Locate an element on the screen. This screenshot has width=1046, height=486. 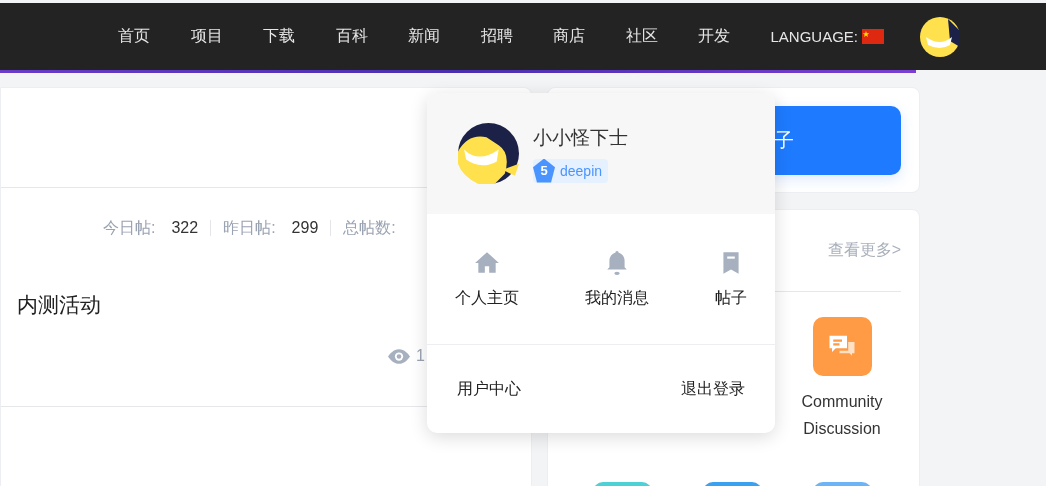
level-badge: 5 deepin is located at coordinates (571, 170).